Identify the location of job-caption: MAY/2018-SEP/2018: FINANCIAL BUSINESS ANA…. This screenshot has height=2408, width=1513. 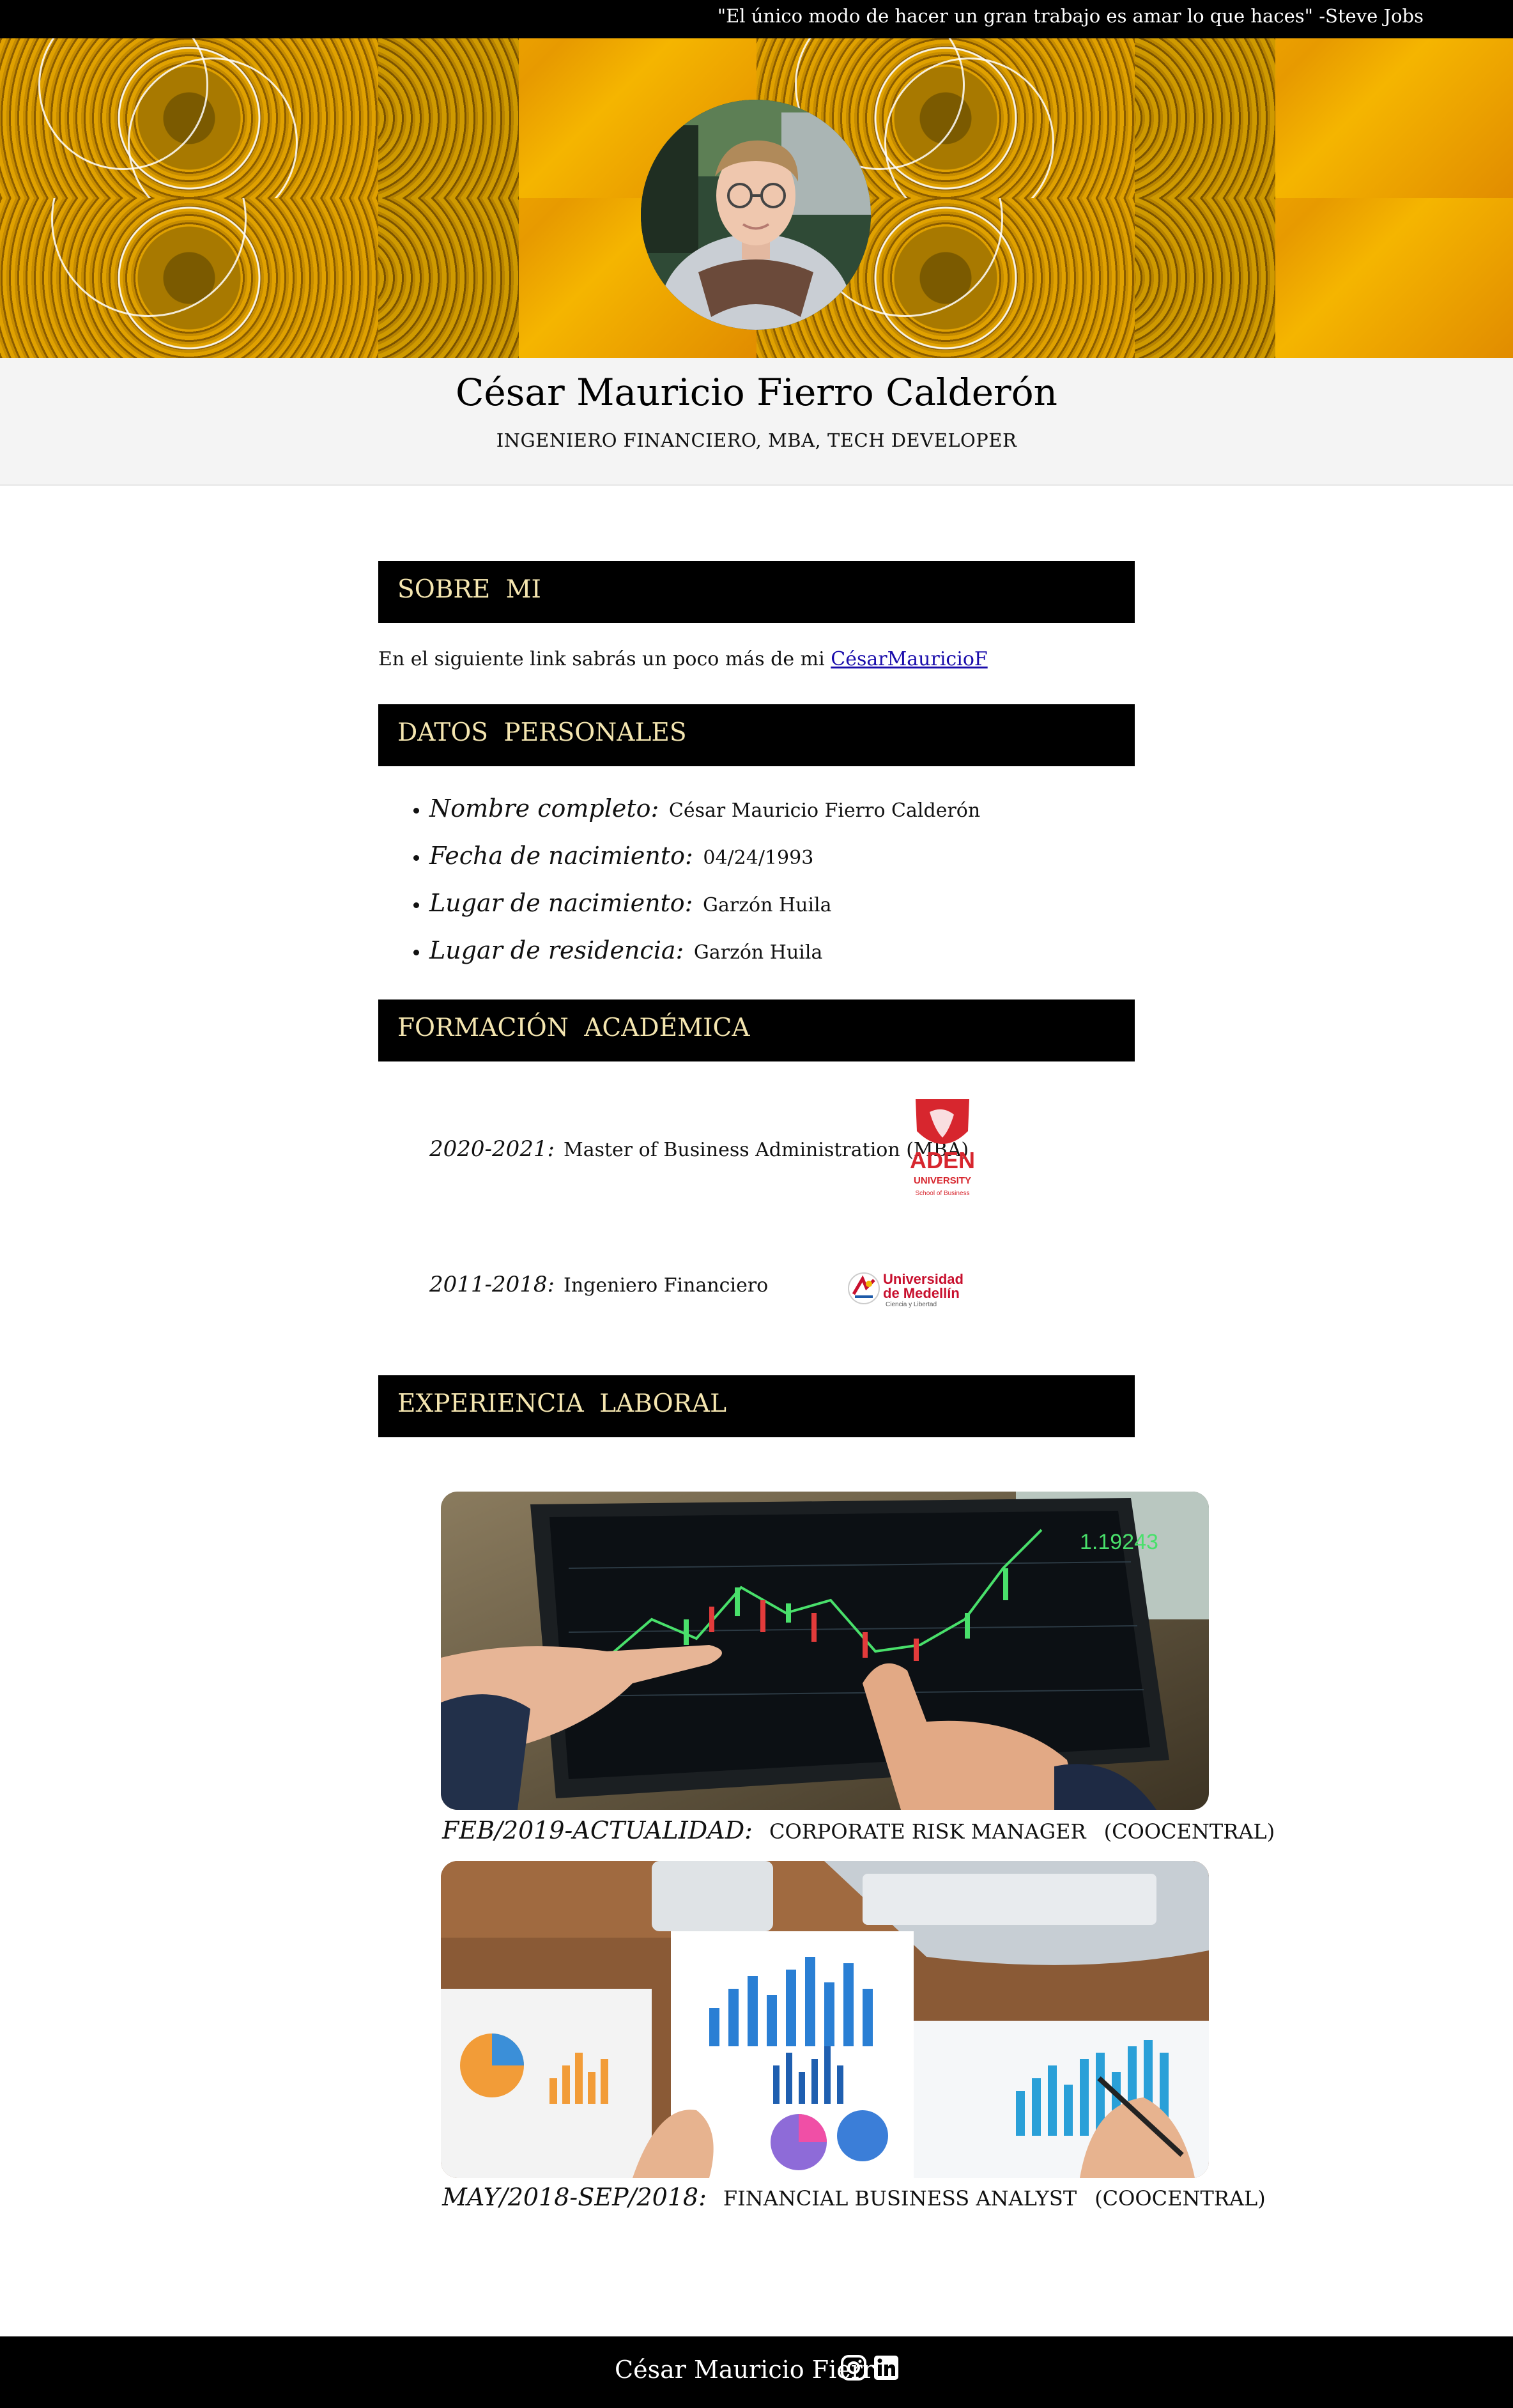
(854, 2197).